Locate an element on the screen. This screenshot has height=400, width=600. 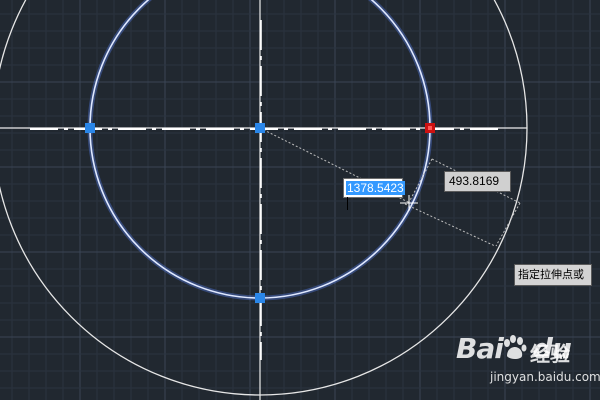
text-caret is located at coordinates (347, 203).